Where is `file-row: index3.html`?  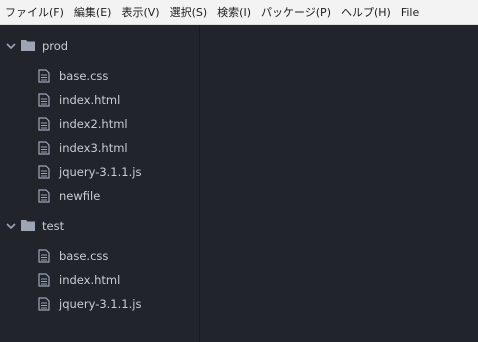 file-row: index3.html is located at coordinates (99, 148).